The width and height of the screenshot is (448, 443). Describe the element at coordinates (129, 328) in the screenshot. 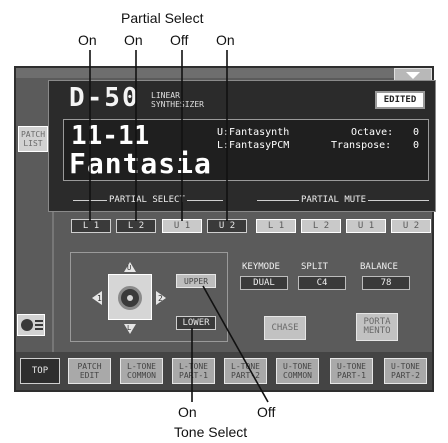

I see `joystick-down-label: L` at that location.